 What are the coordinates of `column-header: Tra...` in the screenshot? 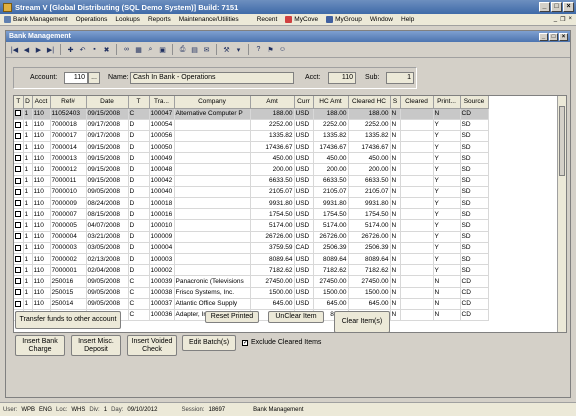 It's located at (162, 102).